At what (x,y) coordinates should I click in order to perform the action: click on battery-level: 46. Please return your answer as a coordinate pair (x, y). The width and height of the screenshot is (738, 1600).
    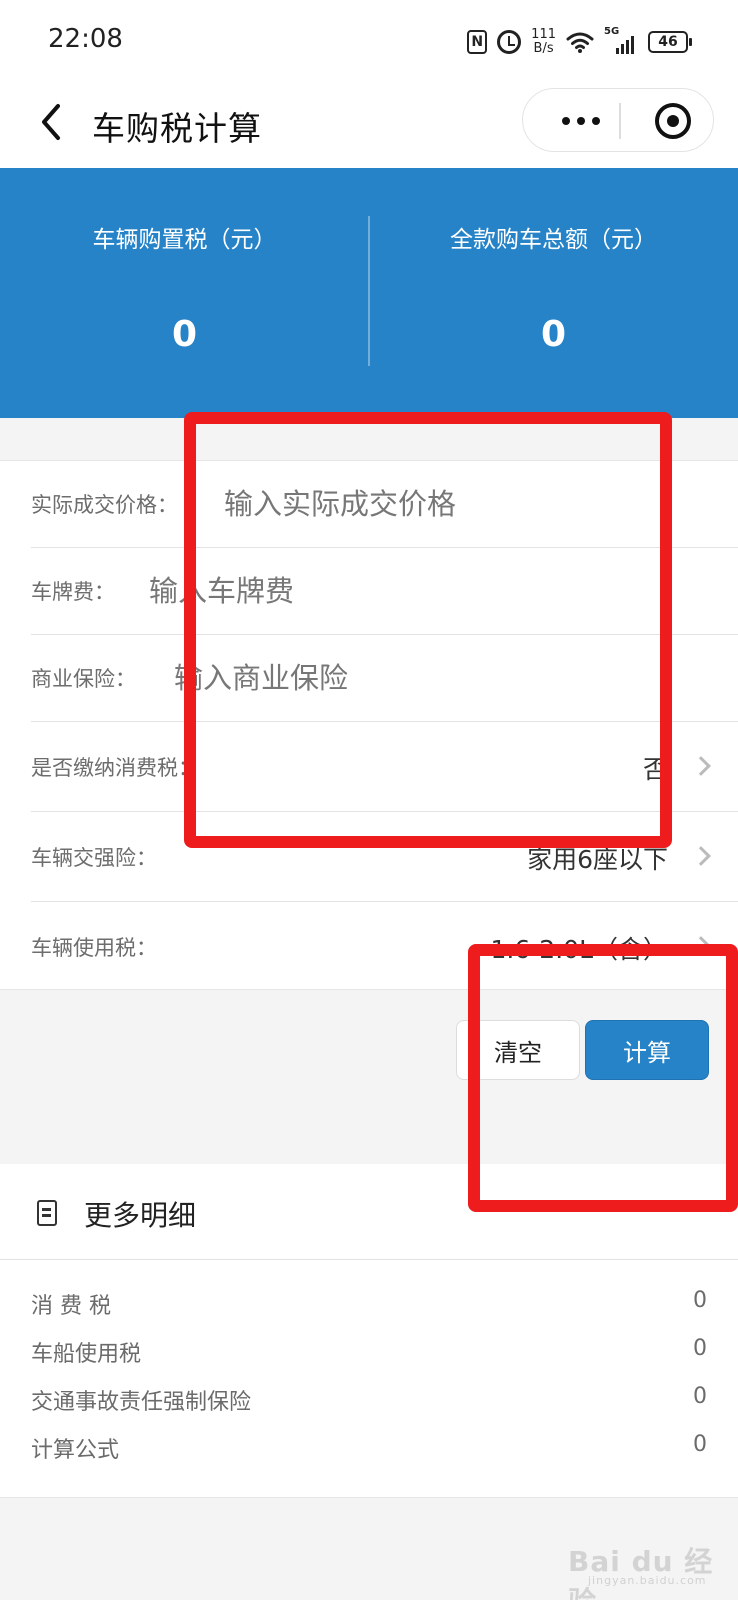
    Looking at the image, I should click on (668, 42).